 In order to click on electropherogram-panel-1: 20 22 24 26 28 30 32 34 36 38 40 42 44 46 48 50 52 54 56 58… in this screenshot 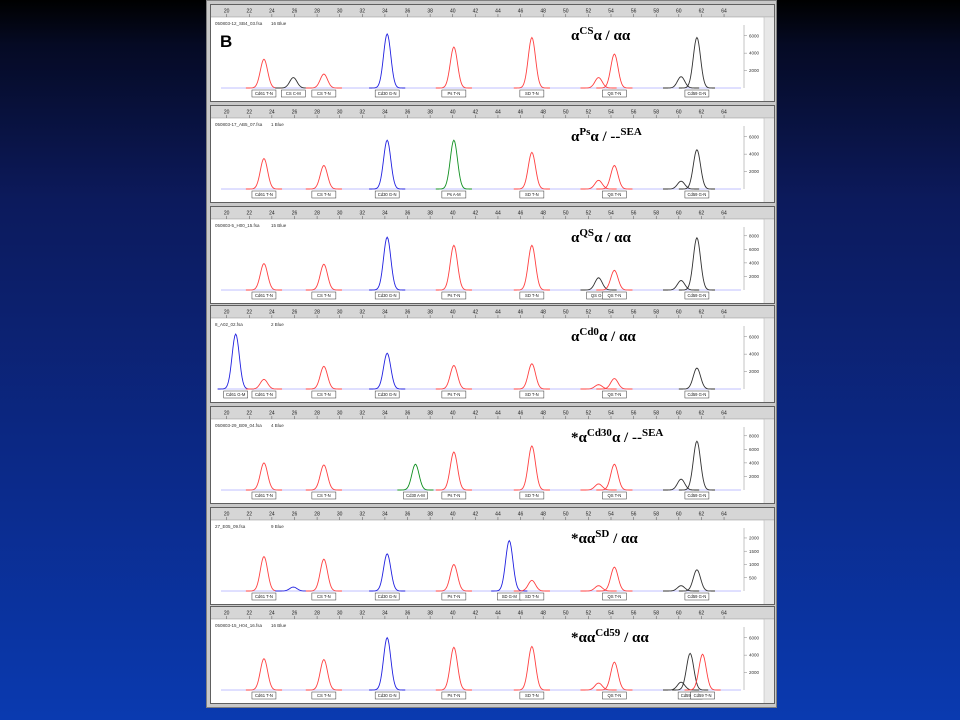, I will do `click(492, 53)`.